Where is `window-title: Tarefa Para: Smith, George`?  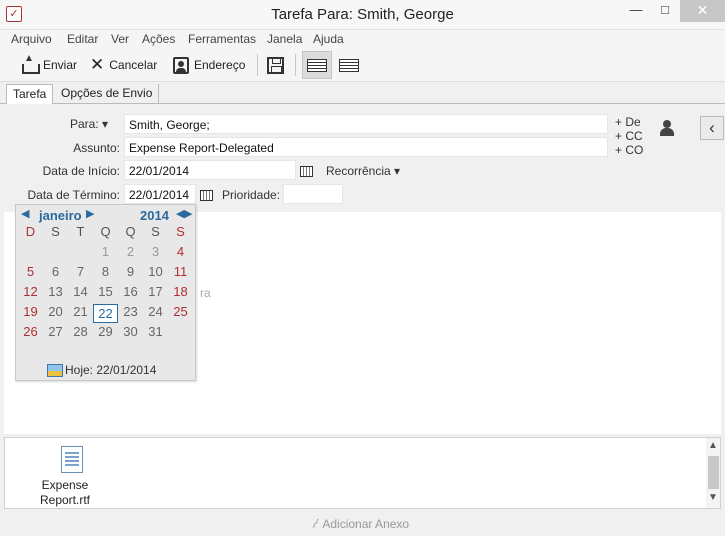
window-title: Tarefa Para: Smith, George is located at coordinates (362, 14).